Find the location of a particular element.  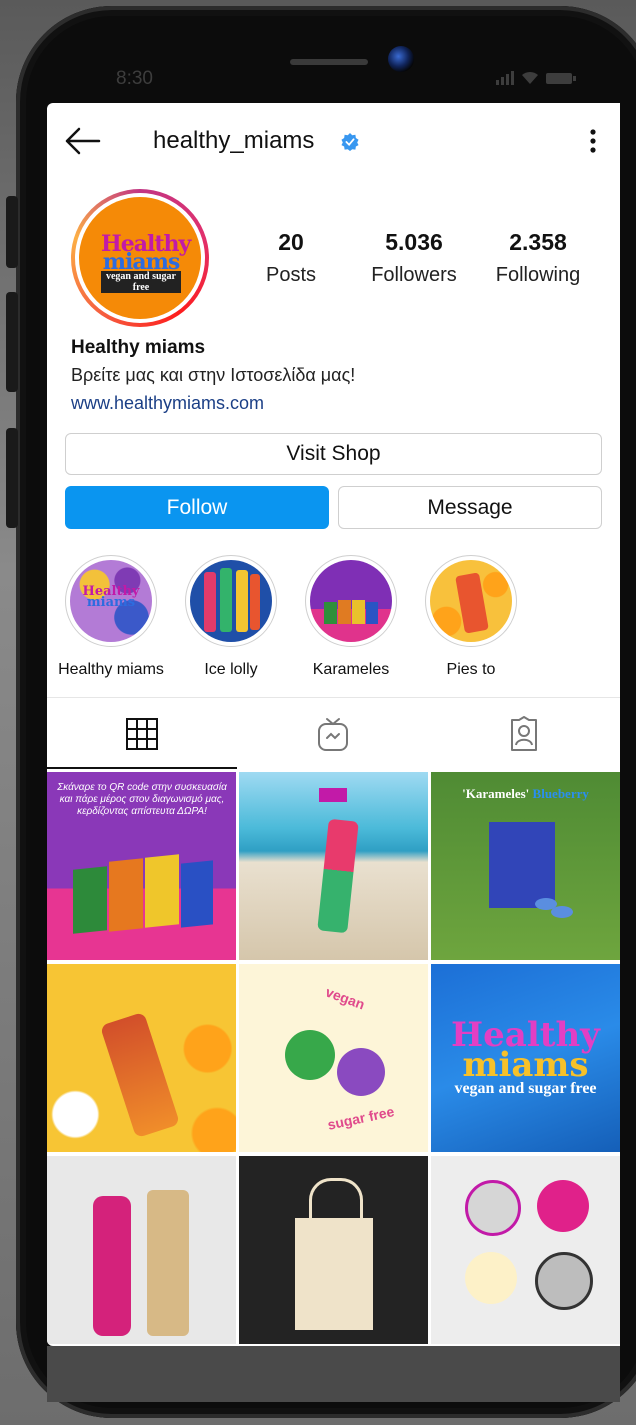

following-count: 2.358 Following is located at coordinates (538, 258).